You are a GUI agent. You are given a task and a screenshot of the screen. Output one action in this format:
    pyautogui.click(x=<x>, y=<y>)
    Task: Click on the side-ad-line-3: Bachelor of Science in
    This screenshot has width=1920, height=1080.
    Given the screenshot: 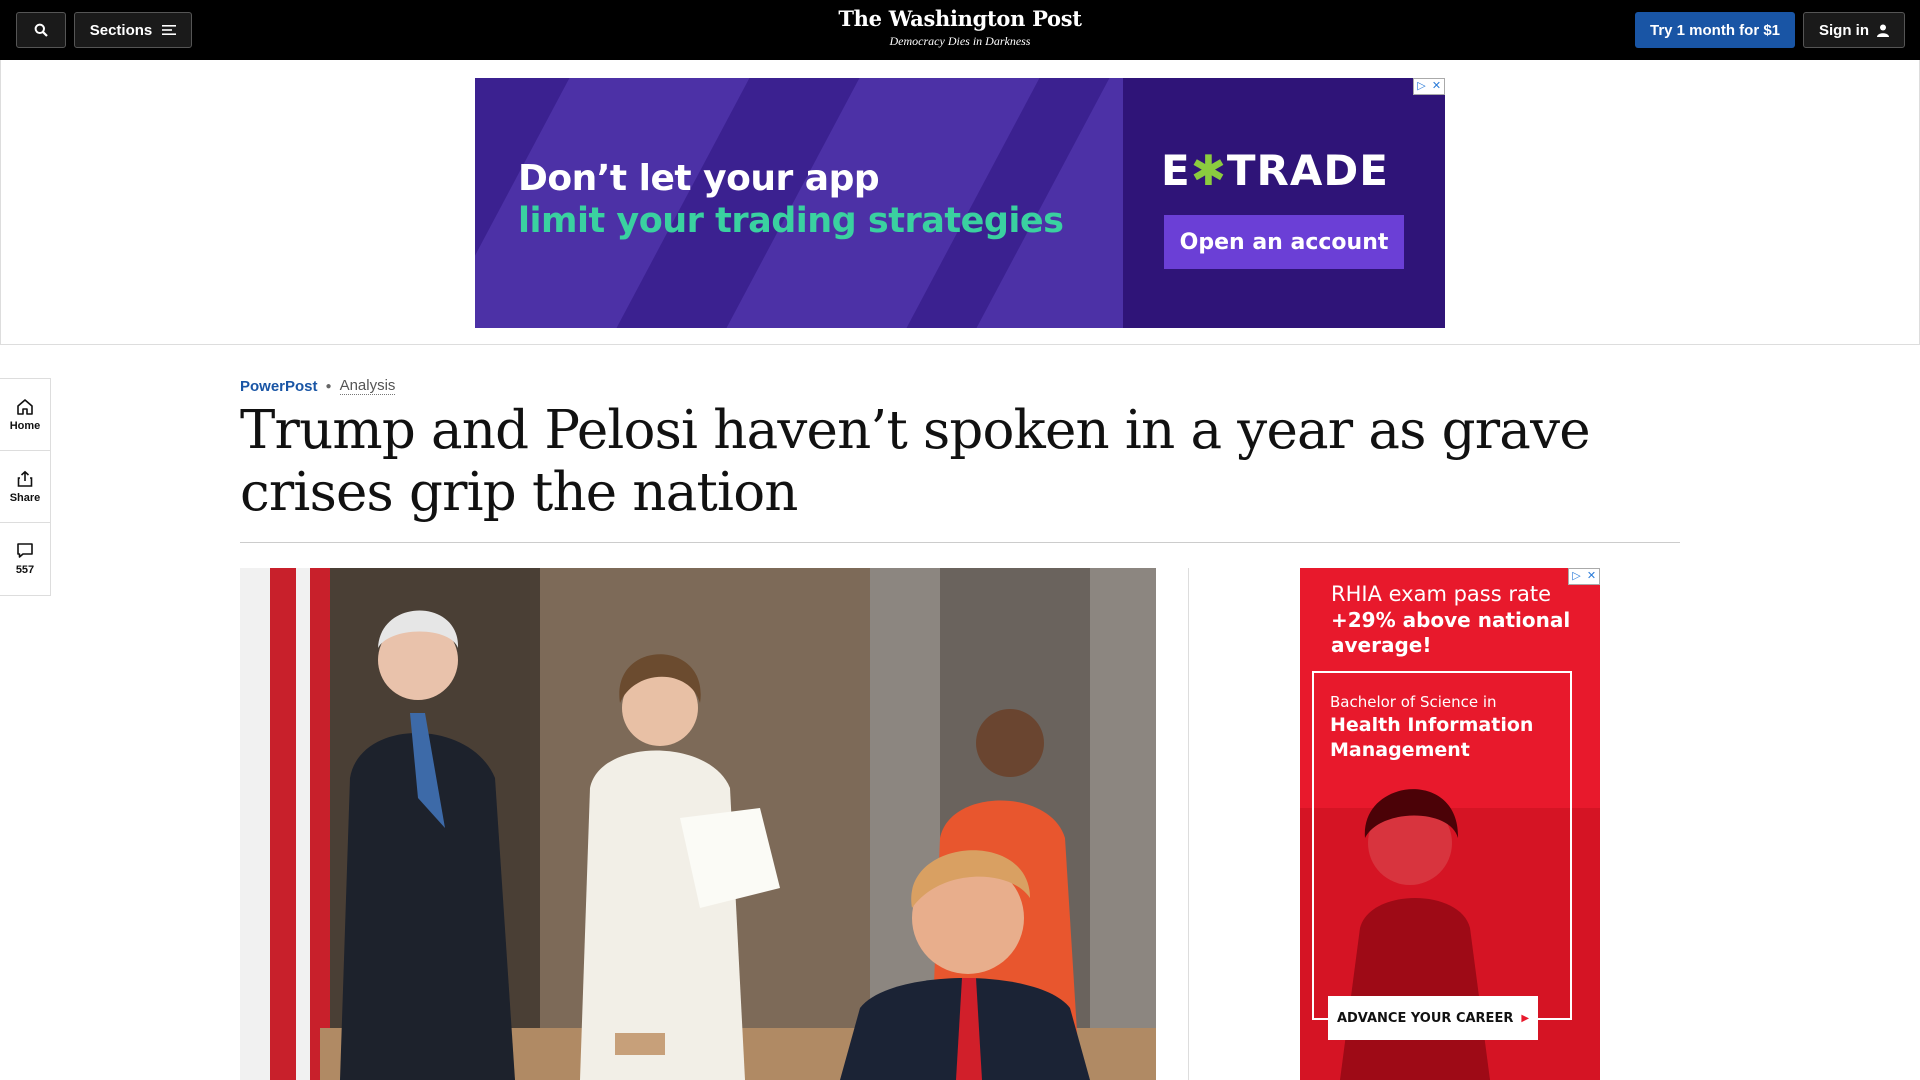 What is the action you would take?
    pyautogui.click(x=1413, y=702)
    